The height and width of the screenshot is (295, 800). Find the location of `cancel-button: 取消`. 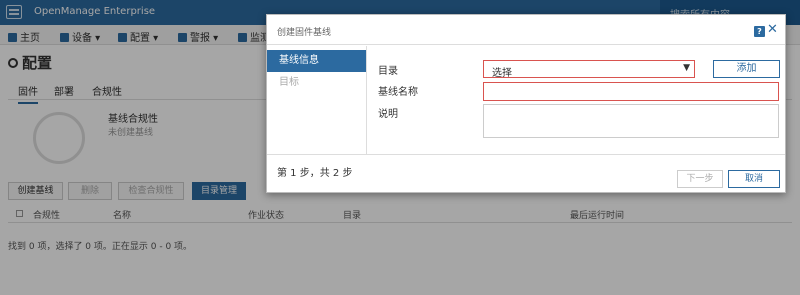

cancel-button: 取消 is located at coordinates (754, 179).